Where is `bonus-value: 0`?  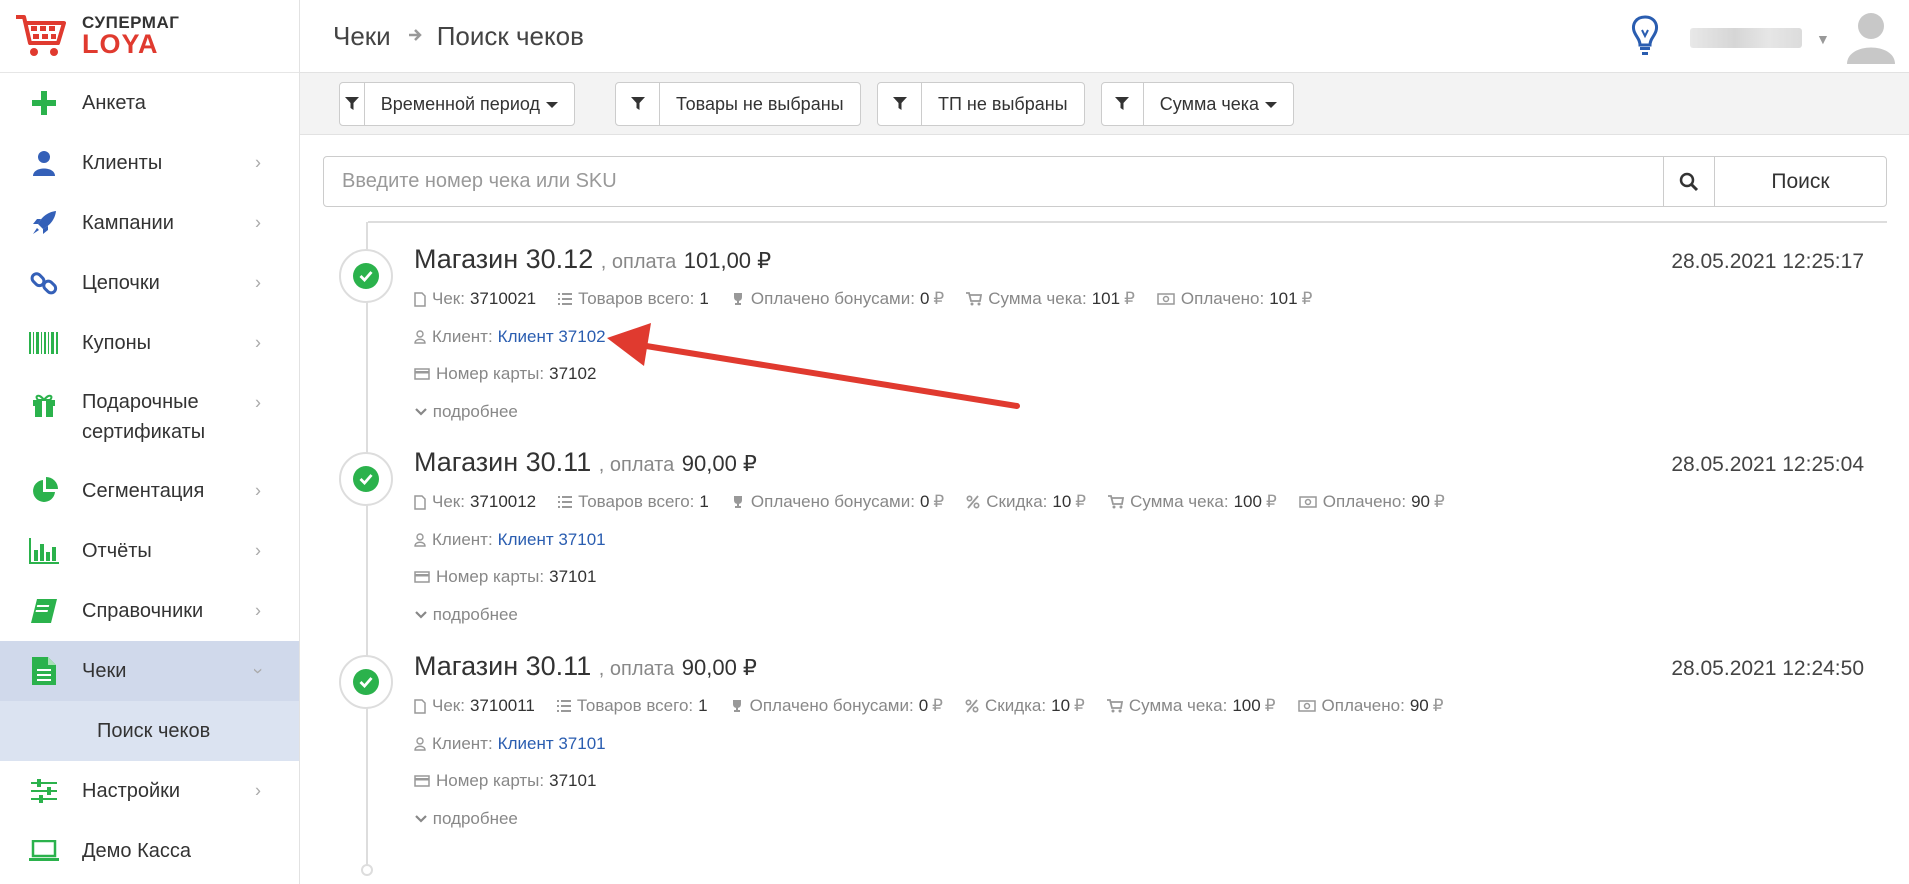 bonus-value: 0 is located at coordinates (924, 298).